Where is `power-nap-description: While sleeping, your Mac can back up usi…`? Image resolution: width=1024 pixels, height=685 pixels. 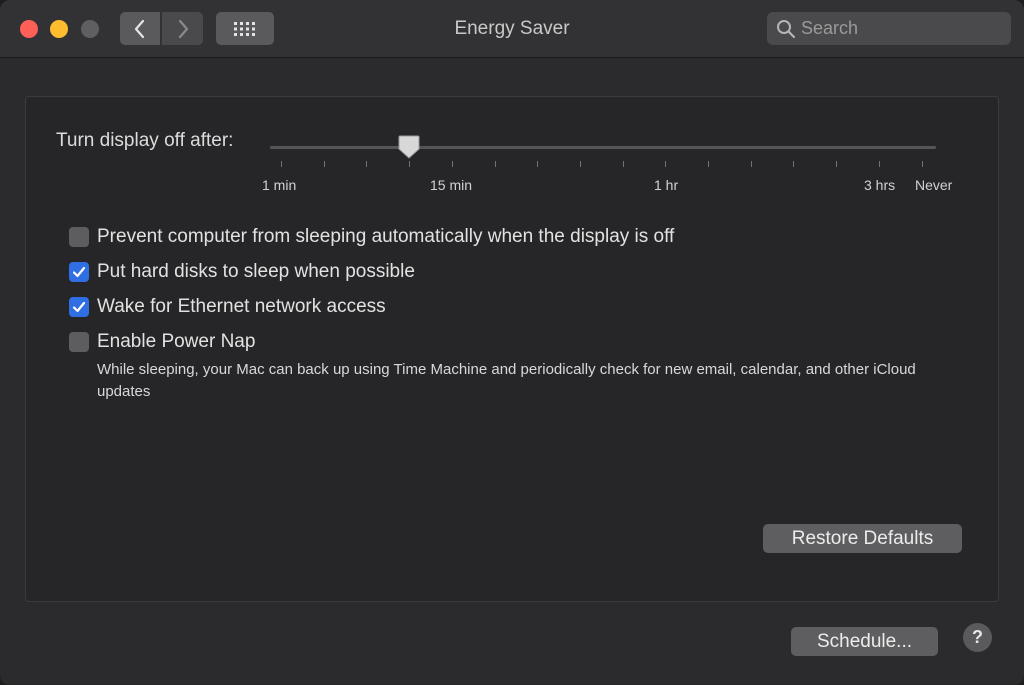
power-nap-description: While sleeping, your Mac can back up usi… is located at coordinates (506, 380).